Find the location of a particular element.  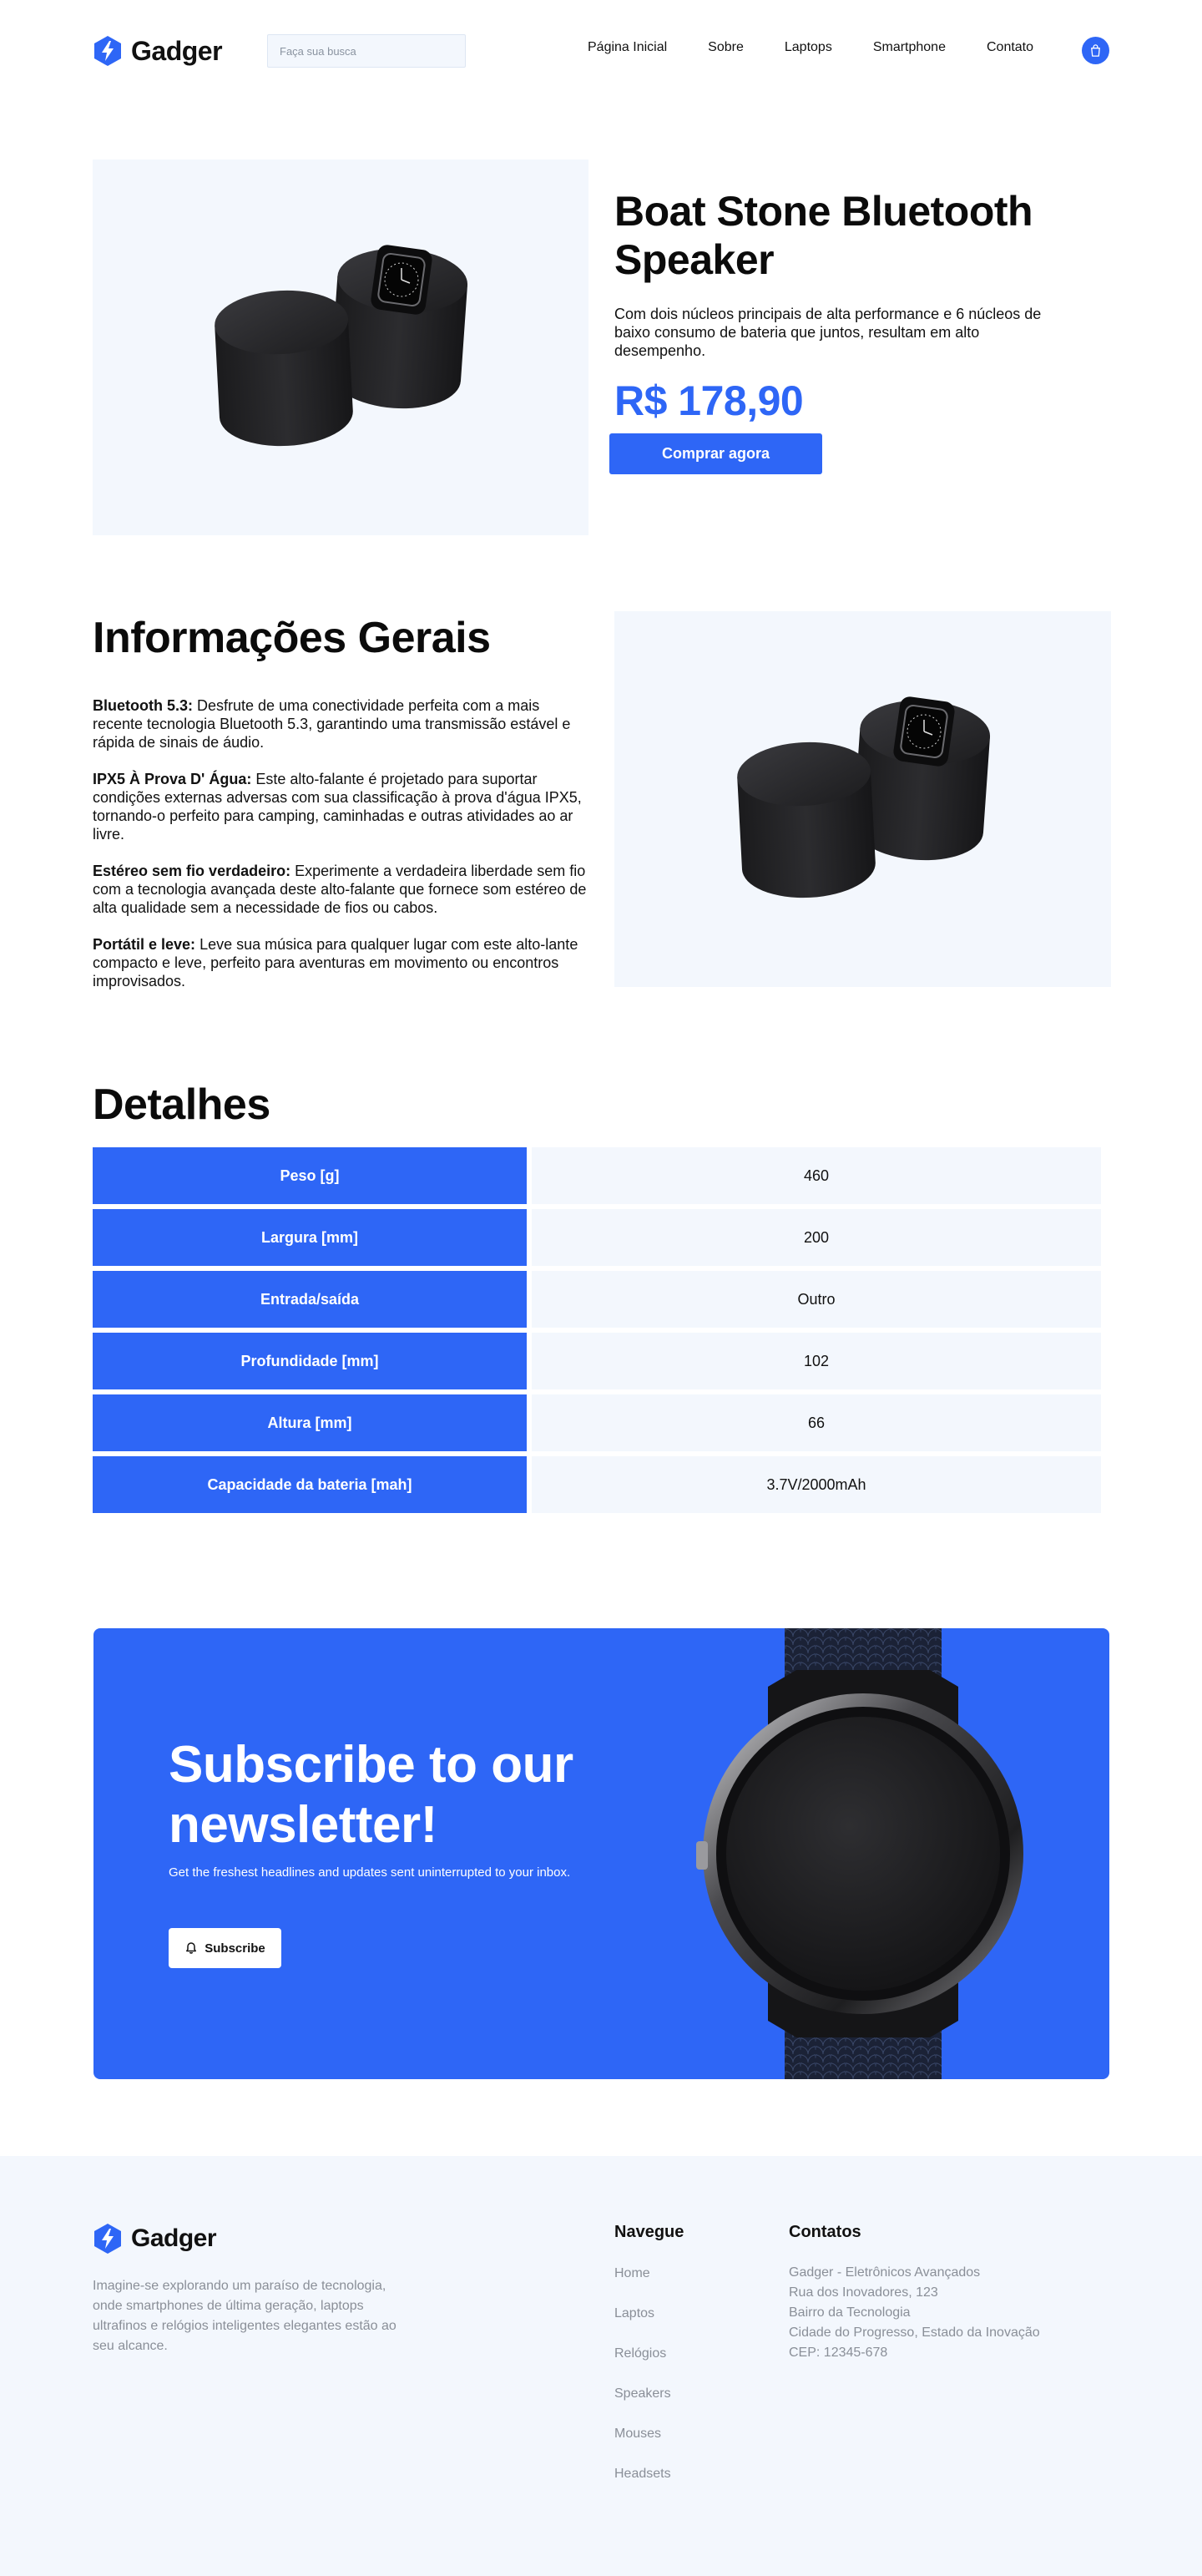

feature-label: Estéreo sem fio verdadeiro: is located at coordinates (192, 871).